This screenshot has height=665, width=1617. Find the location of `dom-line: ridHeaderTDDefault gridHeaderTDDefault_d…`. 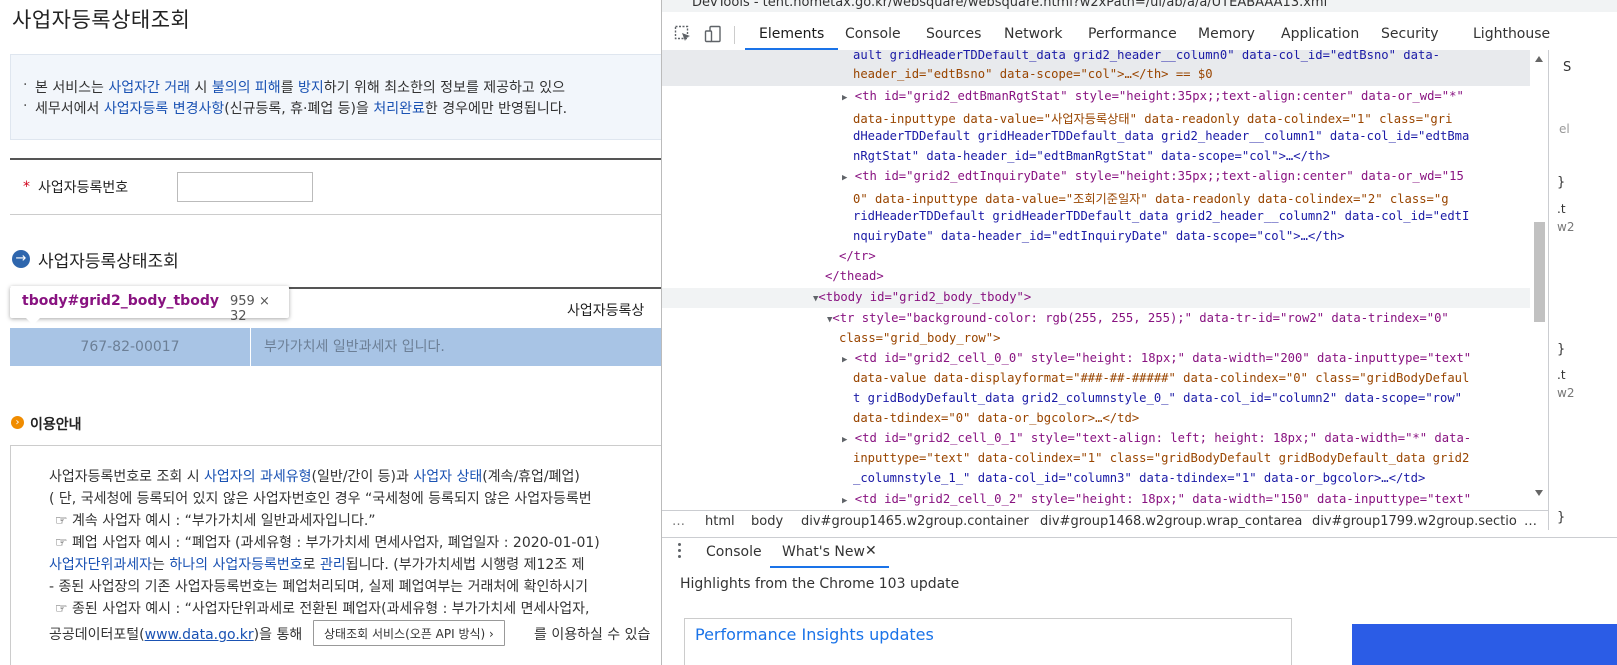

dom-line: ridHeaderTDDefault gridHeaderTDDefault_d… is located at coordinates (1161, 216).